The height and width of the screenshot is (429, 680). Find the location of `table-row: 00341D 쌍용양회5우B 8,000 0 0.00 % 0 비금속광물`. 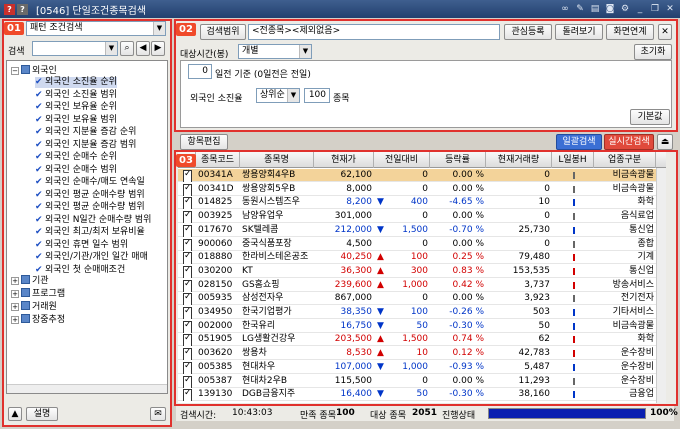

table-row: 00341D 쌍용양회5우B 8,000 0 0.00 % 0 비금속광물 is located at coordinates (422, 189).